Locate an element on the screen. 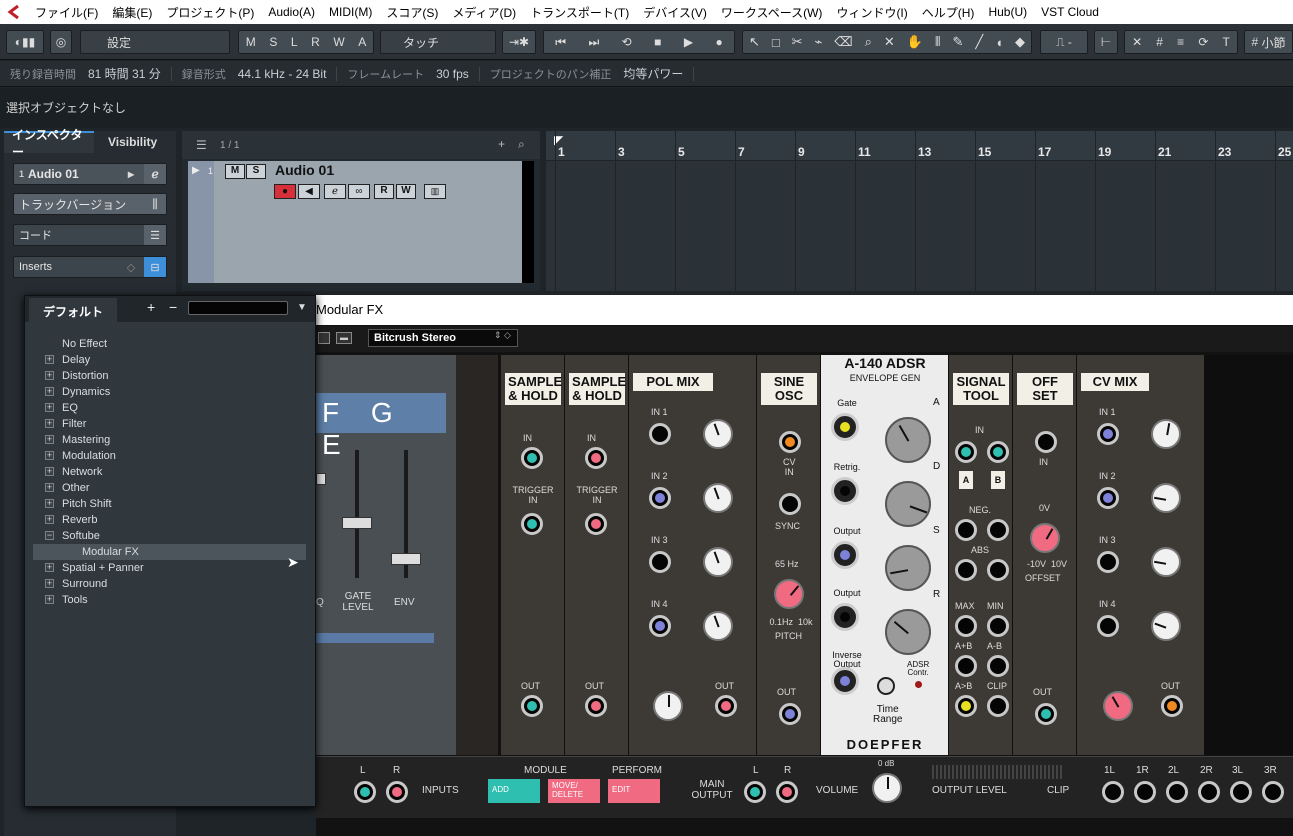  track-chevron-icon: ▸ is located at coordinates (131, 174).